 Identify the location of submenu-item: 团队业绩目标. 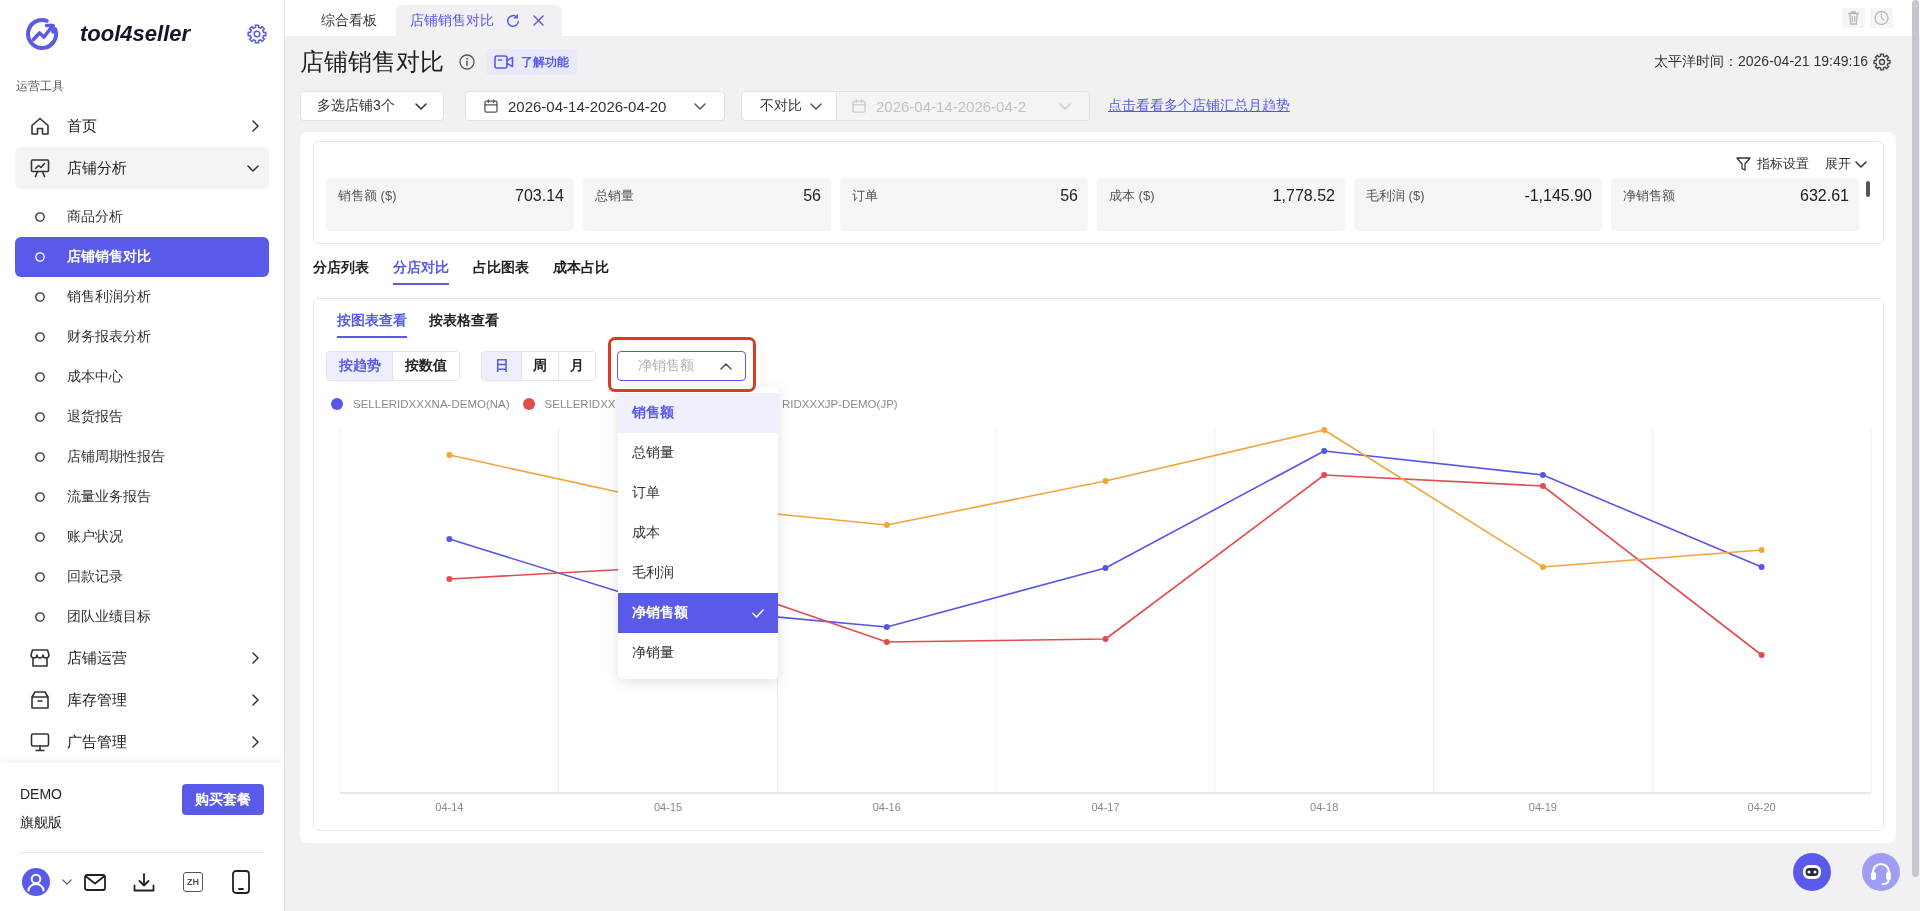
(142, 617).